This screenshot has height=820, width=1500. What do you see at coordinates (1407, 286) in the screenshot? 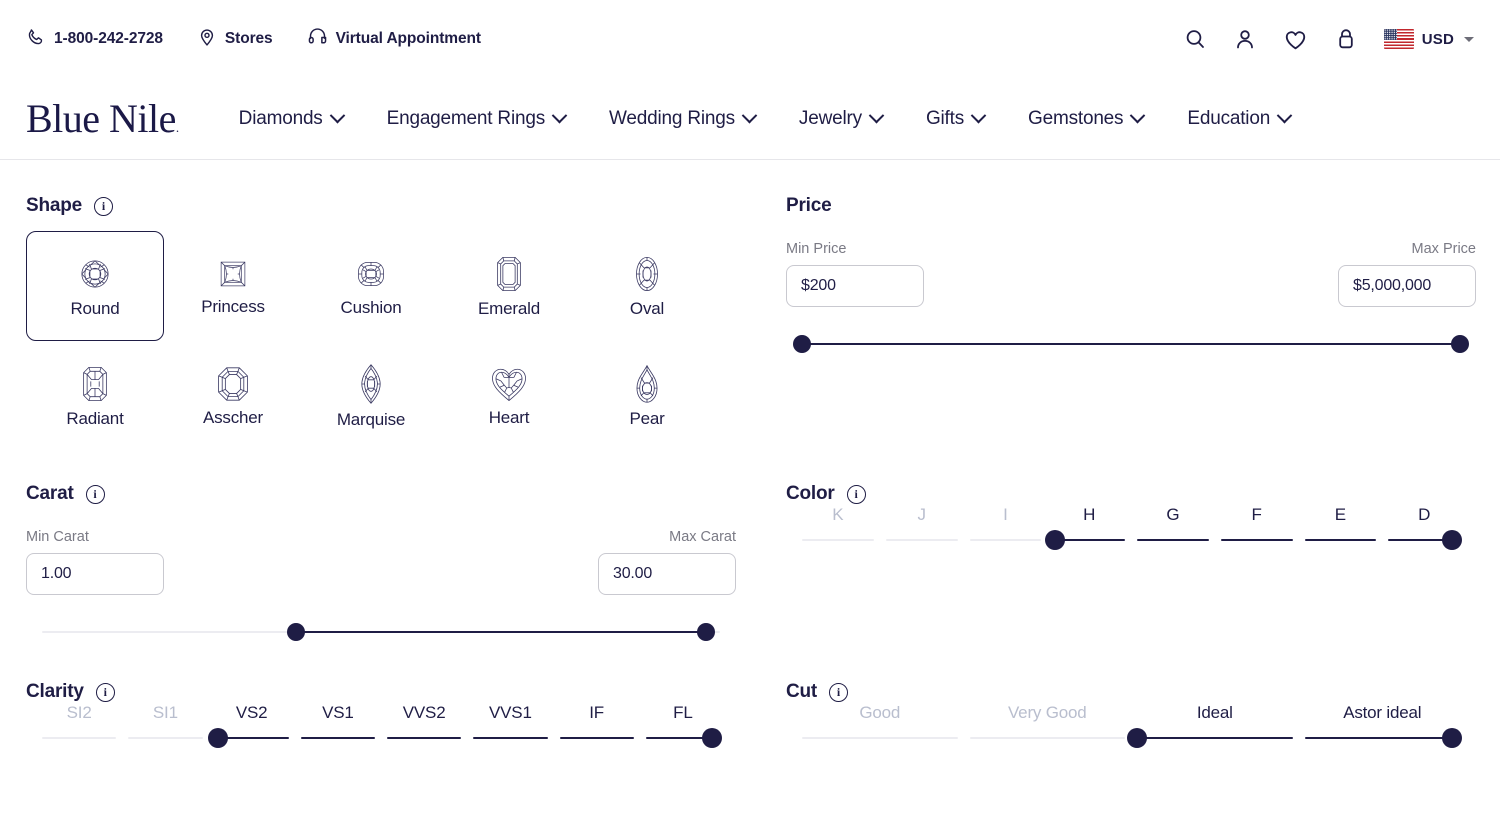
I see `price-max-input: $5,000,000` at bounding box center [1407, 286].